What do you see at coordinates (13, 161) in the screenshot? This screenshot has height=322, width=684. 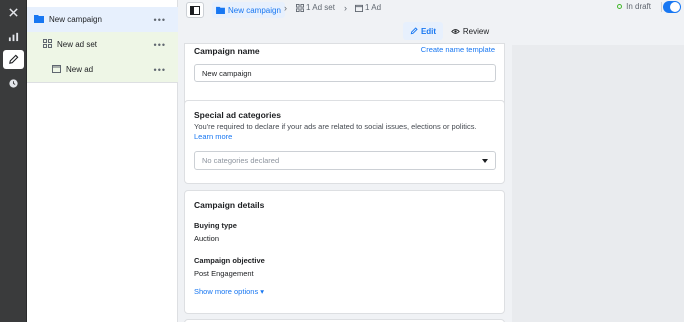 I see `left-rail` at bounding box center [13, 161].